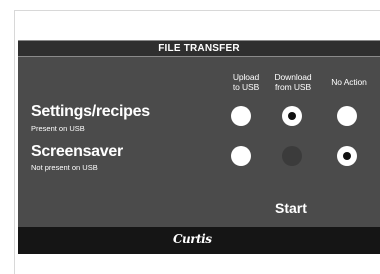 This screenshot has width=380, height=274. What do you see at coordinates (197, 10) in the screenshot?
I see `frame-top-divider` at bounding box center [197, 10].